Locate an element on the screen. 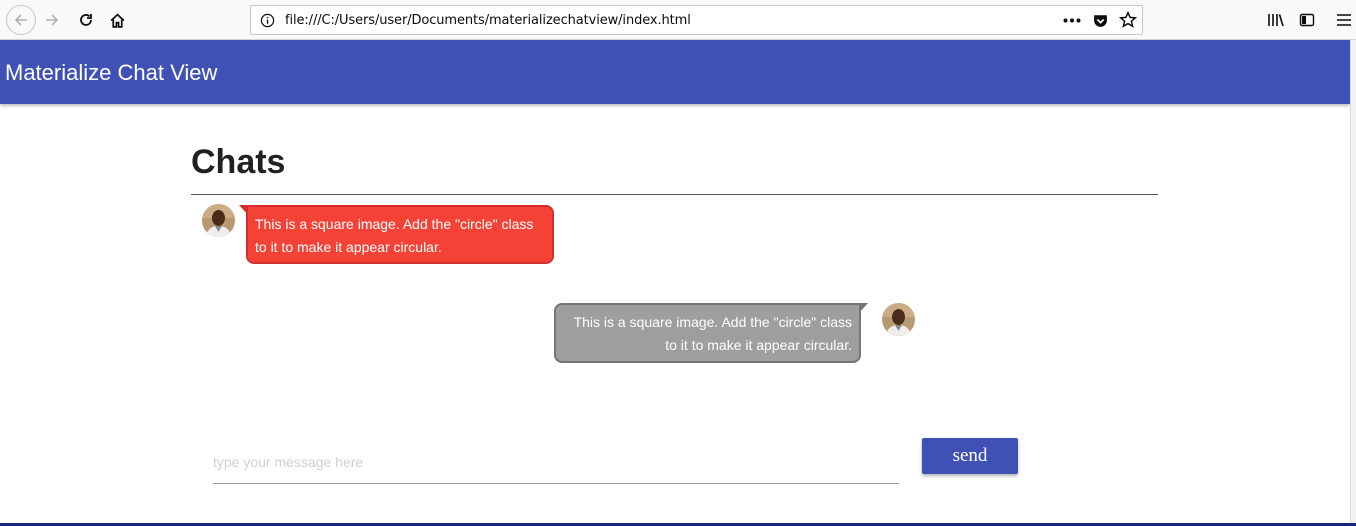 This screenshot has width=1356, height=526. menu-button is located at coordinates (1343, 20).